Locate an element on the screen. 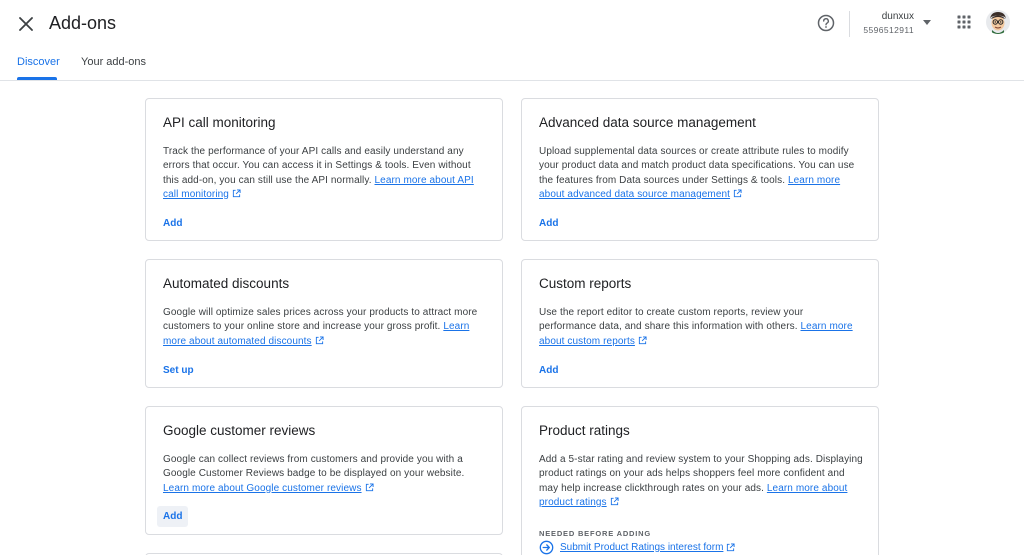 This screenshot has height=555, width=1024. tab-discover: Discover is located at coordinates (38, 62).